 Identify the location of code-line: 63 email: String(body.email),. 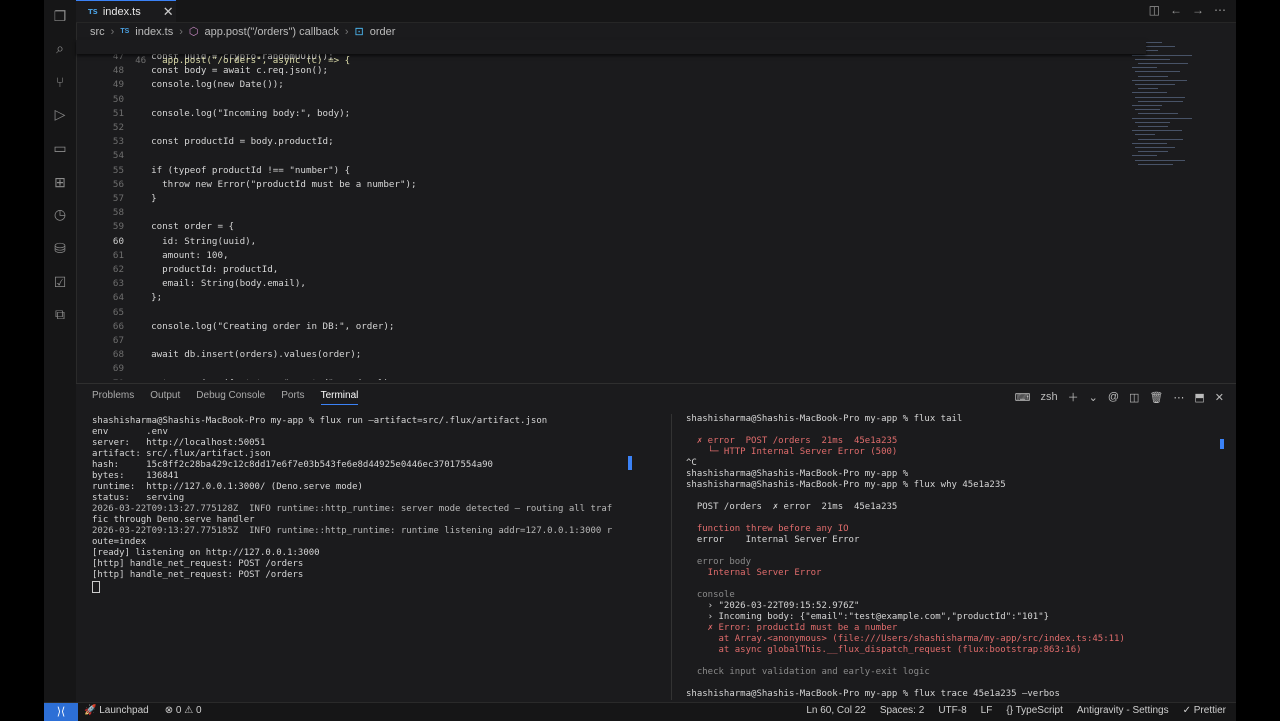
(191, 284).